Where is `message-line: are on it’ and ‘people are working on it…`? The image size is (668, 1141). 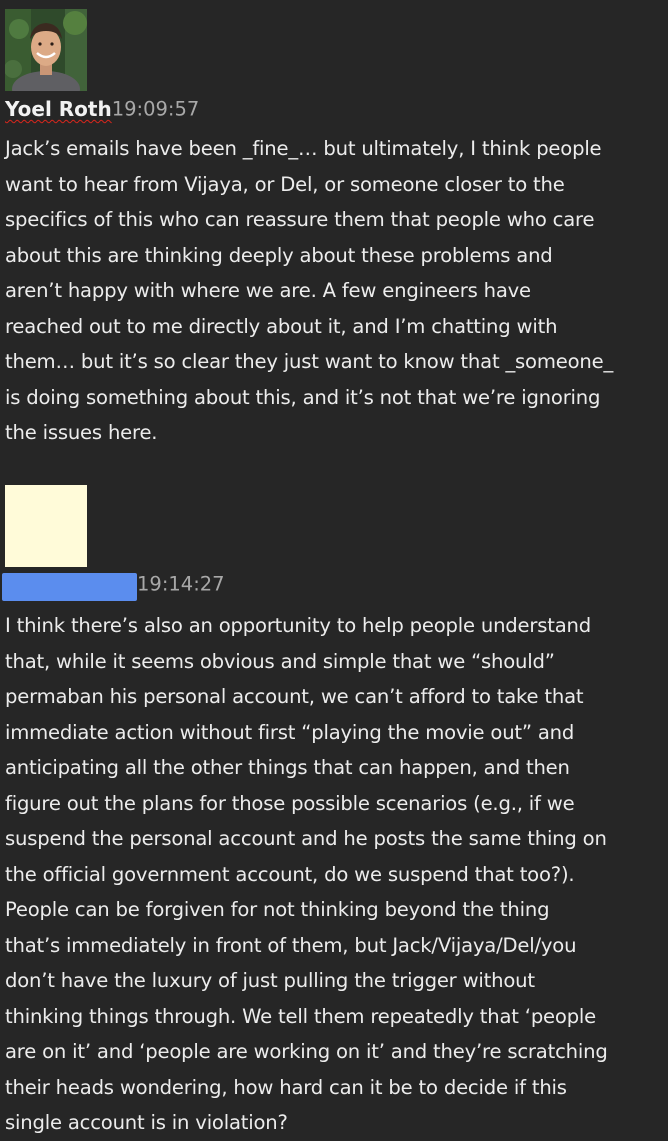
message-line: are on it’ and ‘people are working on it… is located at coordinates (306, 1051).